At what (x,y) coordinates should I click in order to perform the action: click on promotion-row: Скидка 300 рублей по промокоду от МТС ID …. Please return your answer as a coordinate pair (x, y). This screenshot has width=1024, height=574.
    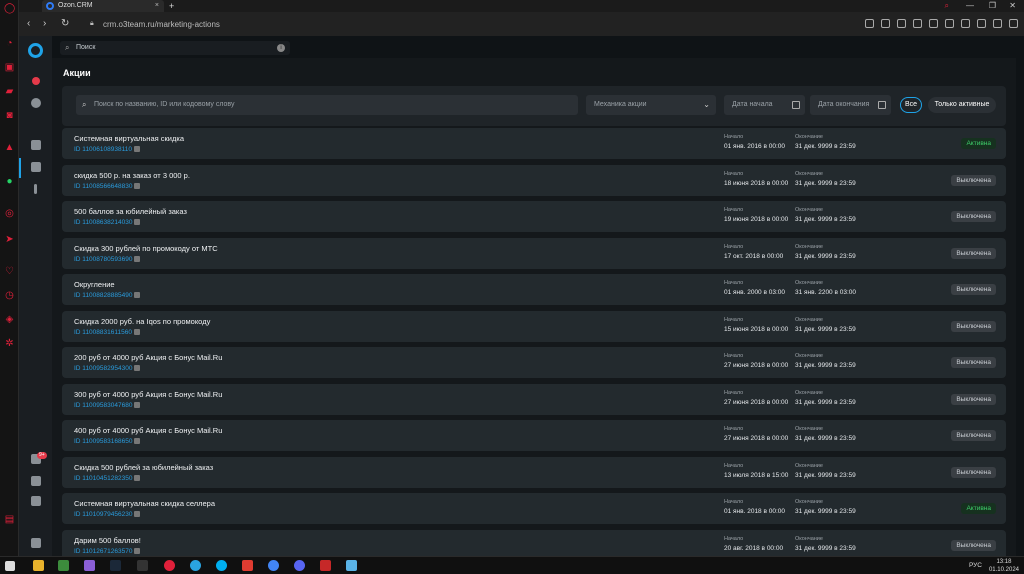
    Looking at the image, I should click on (534, 253).